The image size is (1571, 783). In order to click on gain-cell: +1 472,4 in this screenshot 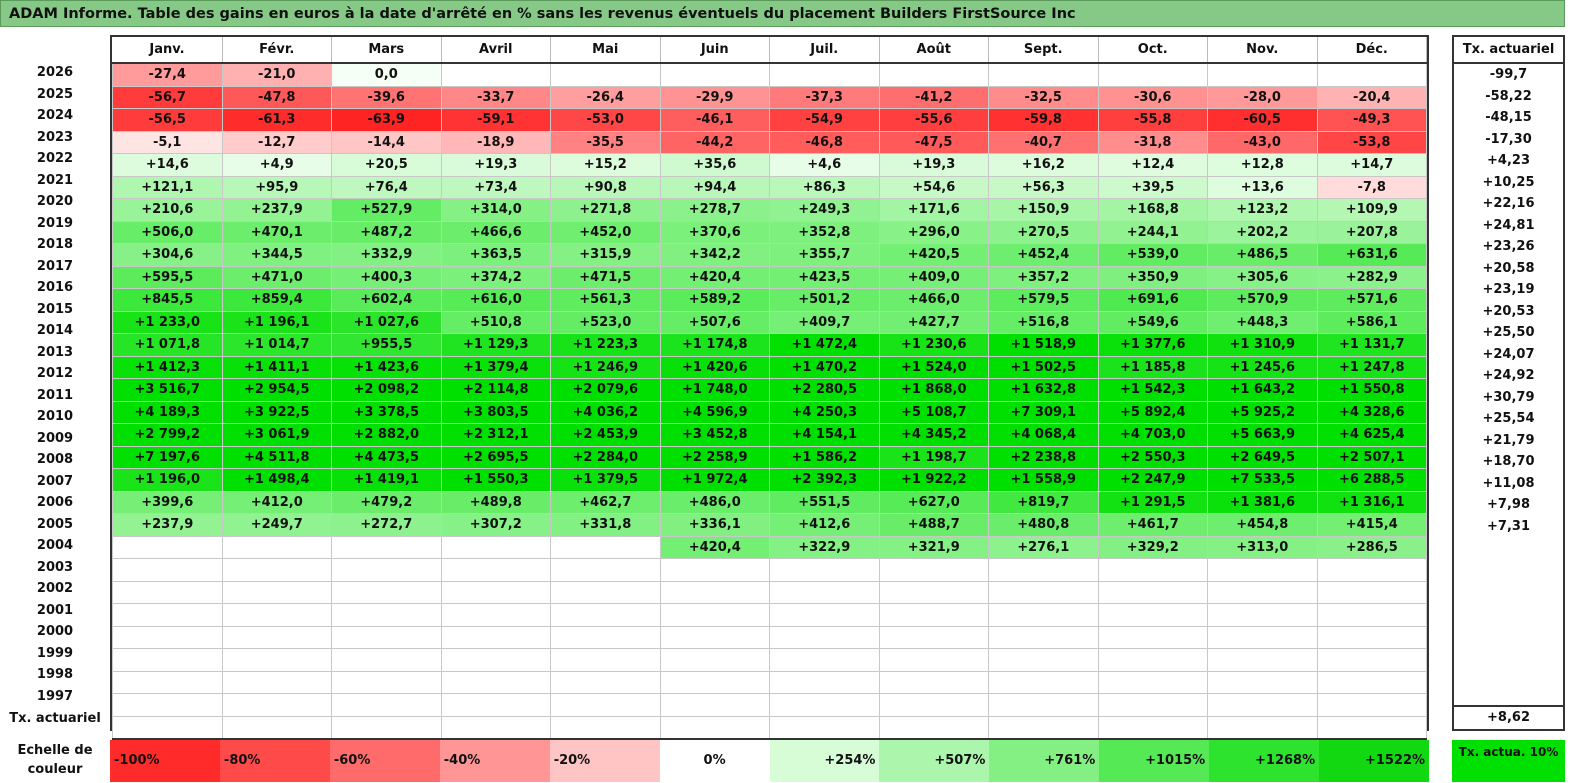, I will do `click(824, 345)`.